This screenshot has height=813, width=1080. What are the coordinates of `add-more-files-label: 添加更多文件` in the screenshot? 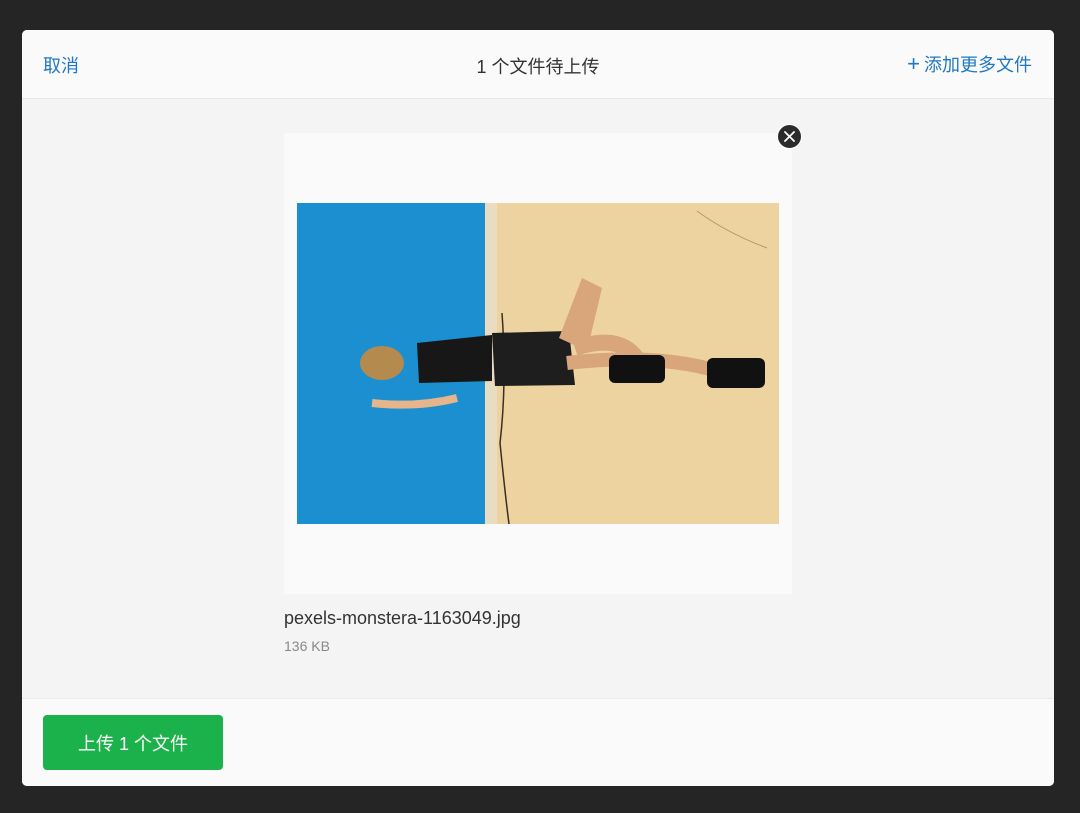 It's located at (978, 65).